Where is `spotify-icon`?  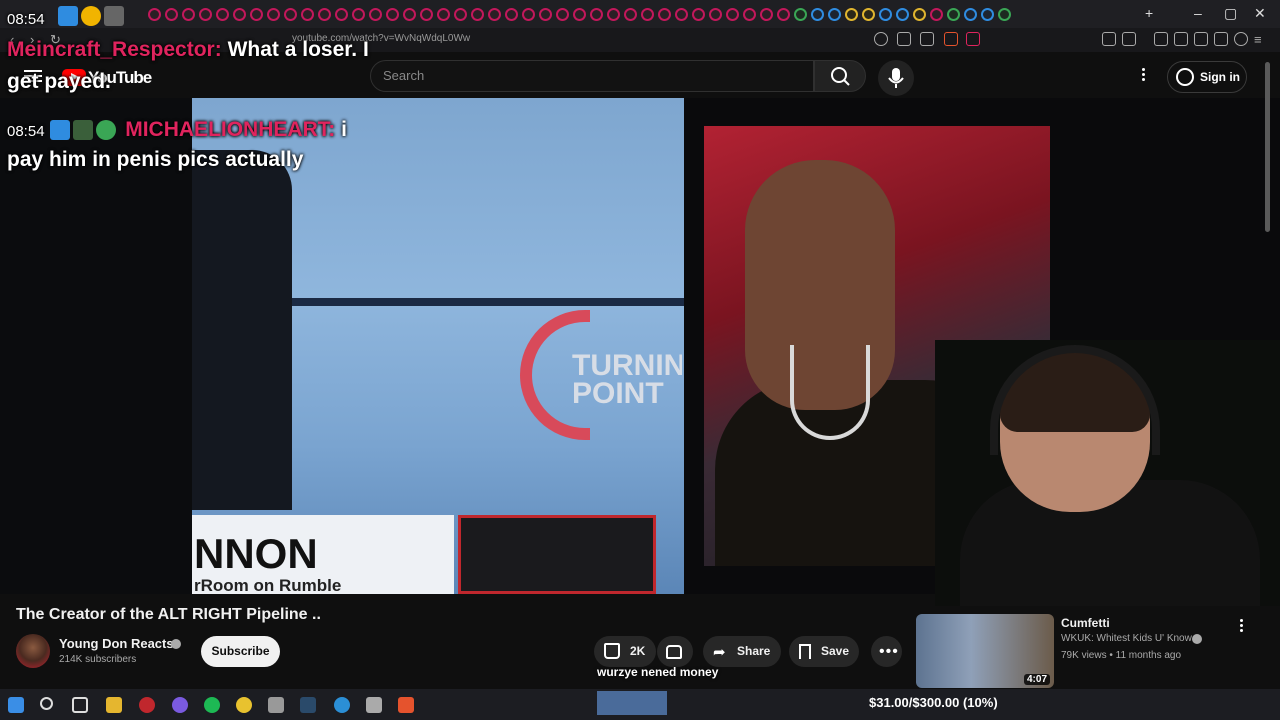
spotify-icon is located at coordinates (212, 705).